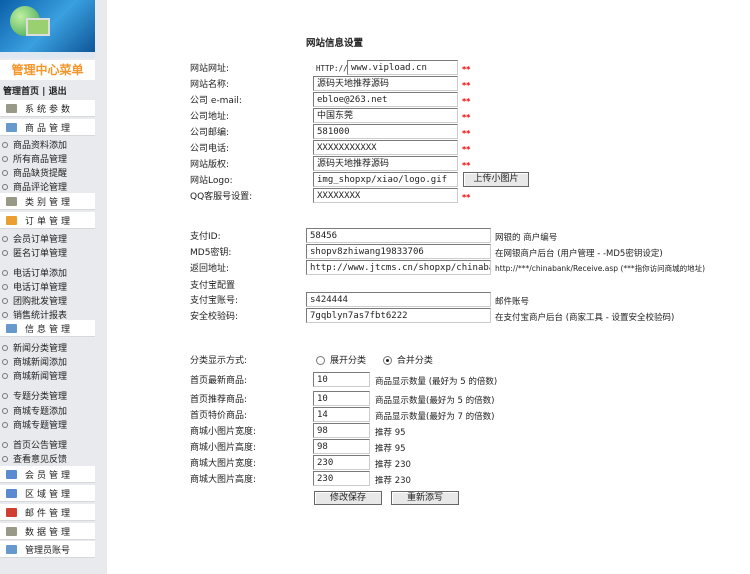  What do you see at coordinates (34, 458) in the screenshot?
I see `sidebar-link: 查看意见反馈` at bounding box center [34, 458].